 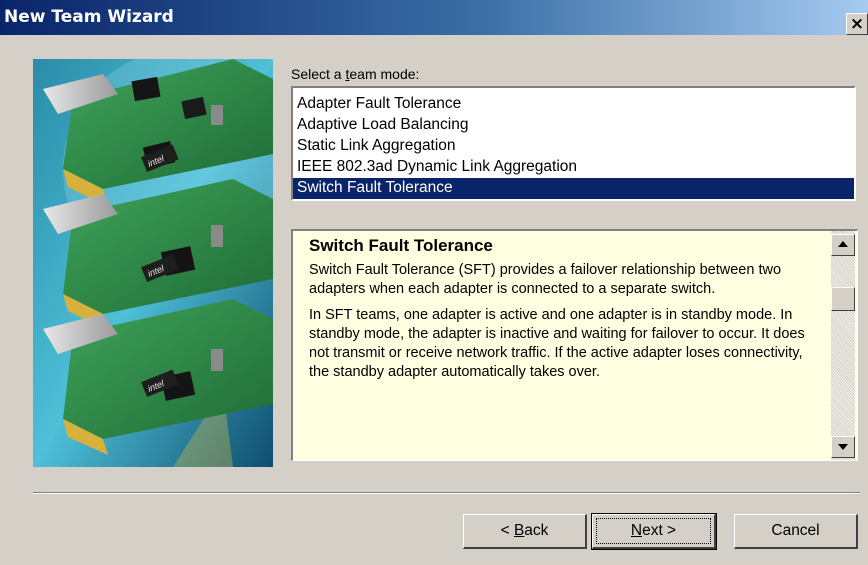 What do you see at coordinates (355, 74) in the screenshot?
I see `team-mode-label: Select a team mode:` at bounding box center [355, 74].